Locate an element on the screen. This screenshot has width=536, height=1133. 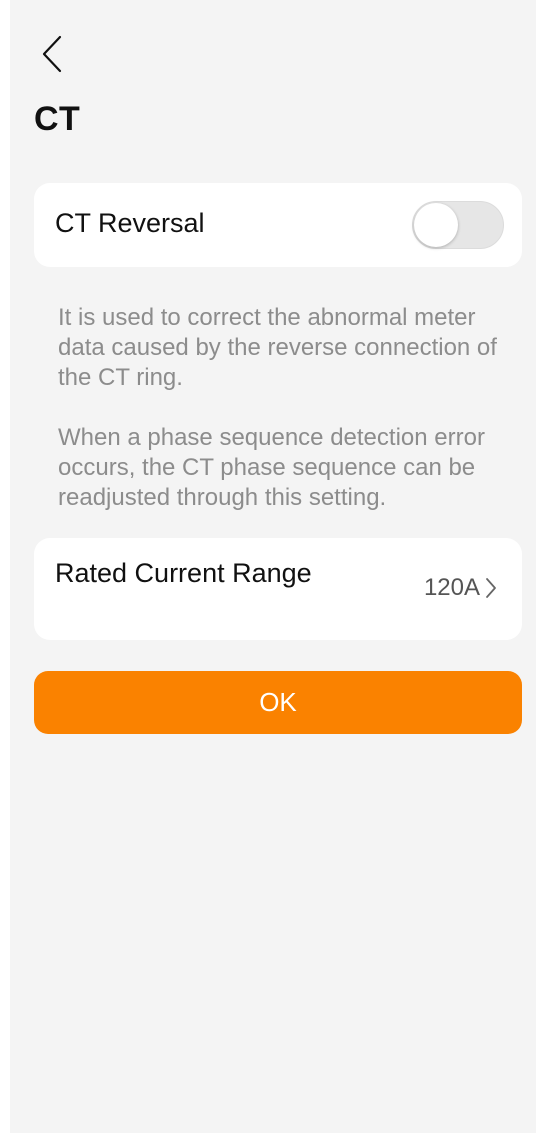
ct-reversal-toggle is located at coordinates (458, 225).